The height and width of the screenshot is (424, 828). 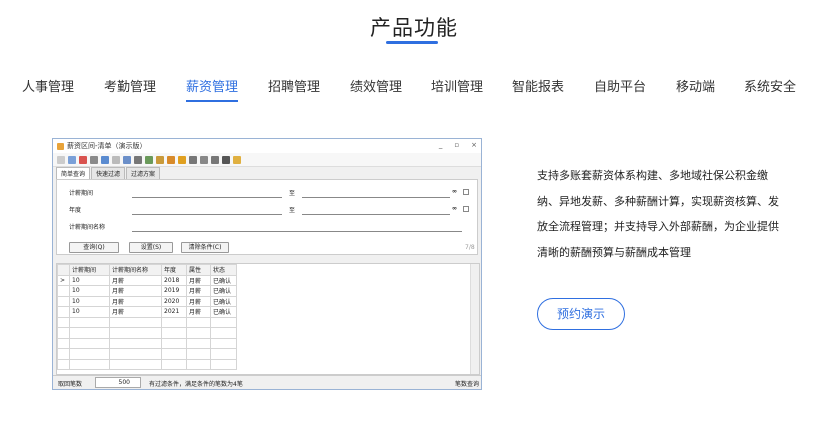 What do you see at coordinates (135, 270) in the screenshot?
I see `column-header: 计薪期间名称` at bounding box center [135, 270].